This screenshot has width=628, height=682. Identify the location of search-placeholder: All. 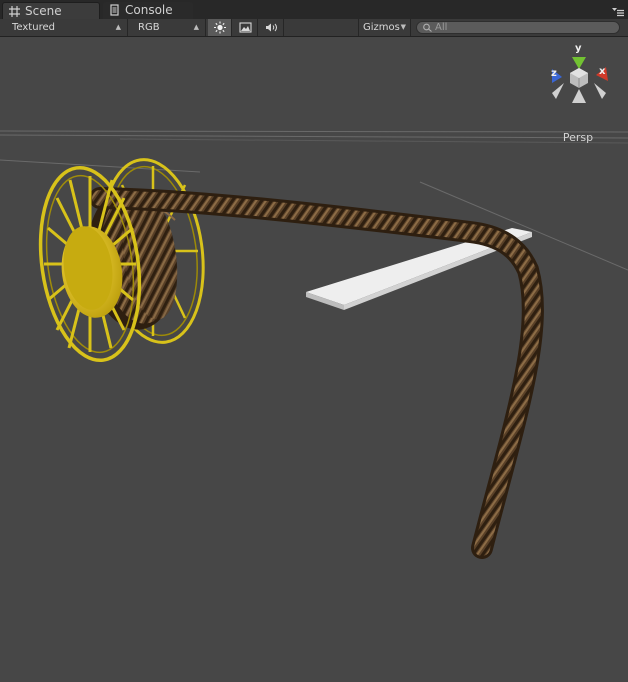
(441, 27).